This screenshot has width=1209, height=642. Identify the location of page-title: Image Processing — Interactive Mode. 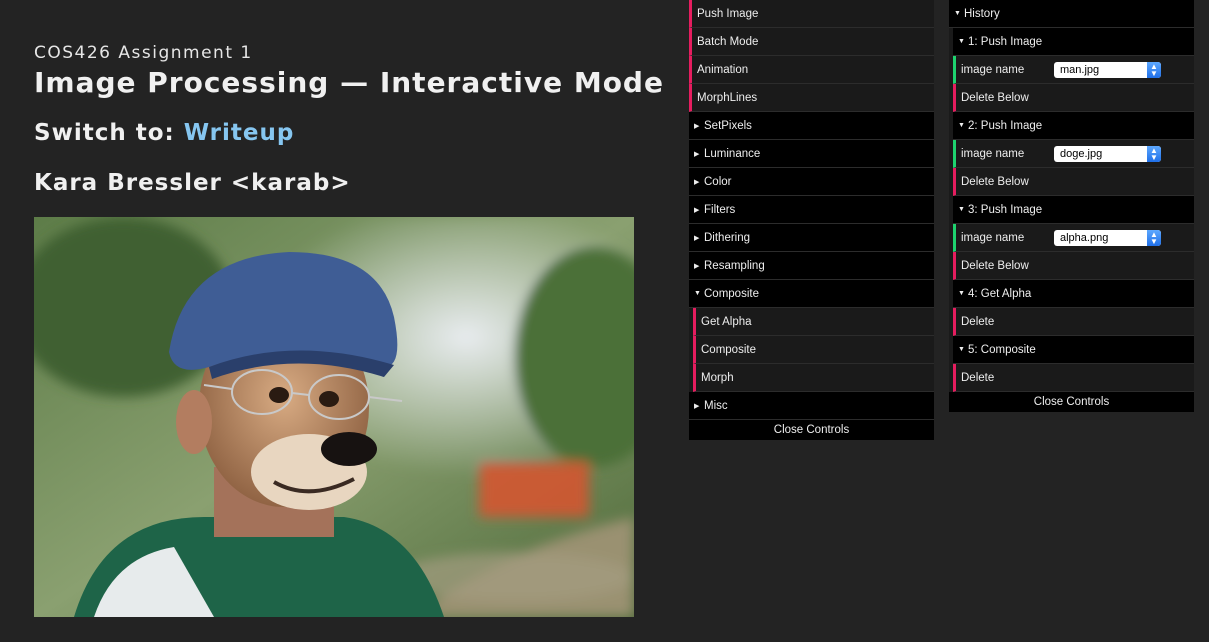
(349, 82).